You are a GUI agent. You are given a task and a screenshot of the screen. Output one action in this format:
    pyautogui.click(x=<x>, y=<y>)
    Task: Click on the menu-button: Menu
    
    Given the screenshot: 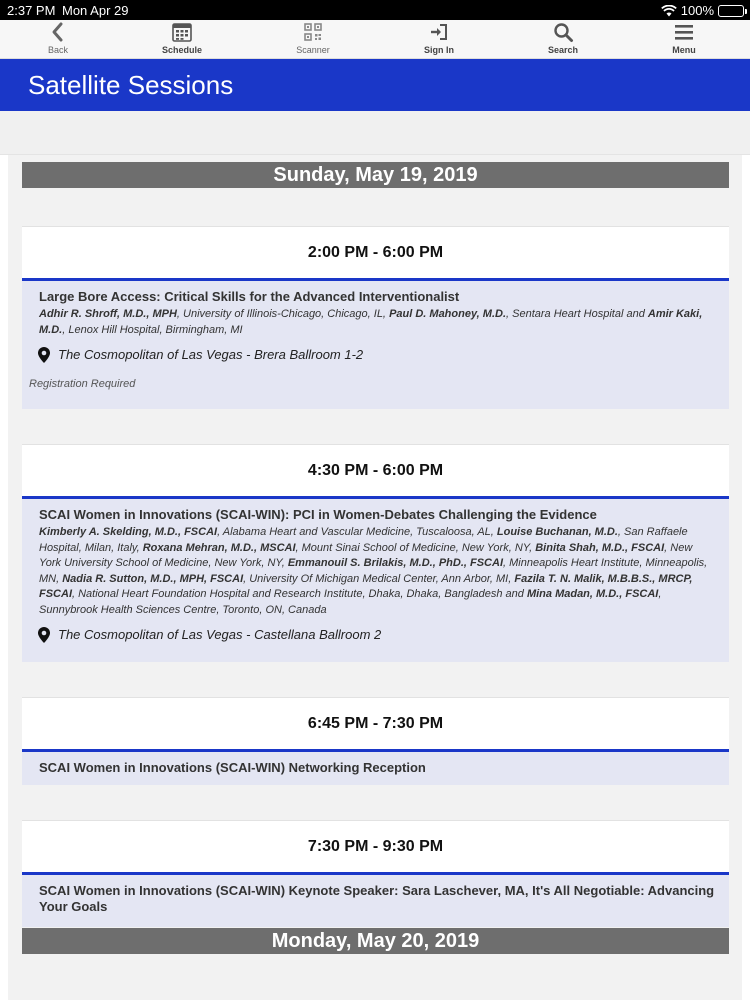 What is the action you would take?
    pyautogui.click(x=684, y=39)
    